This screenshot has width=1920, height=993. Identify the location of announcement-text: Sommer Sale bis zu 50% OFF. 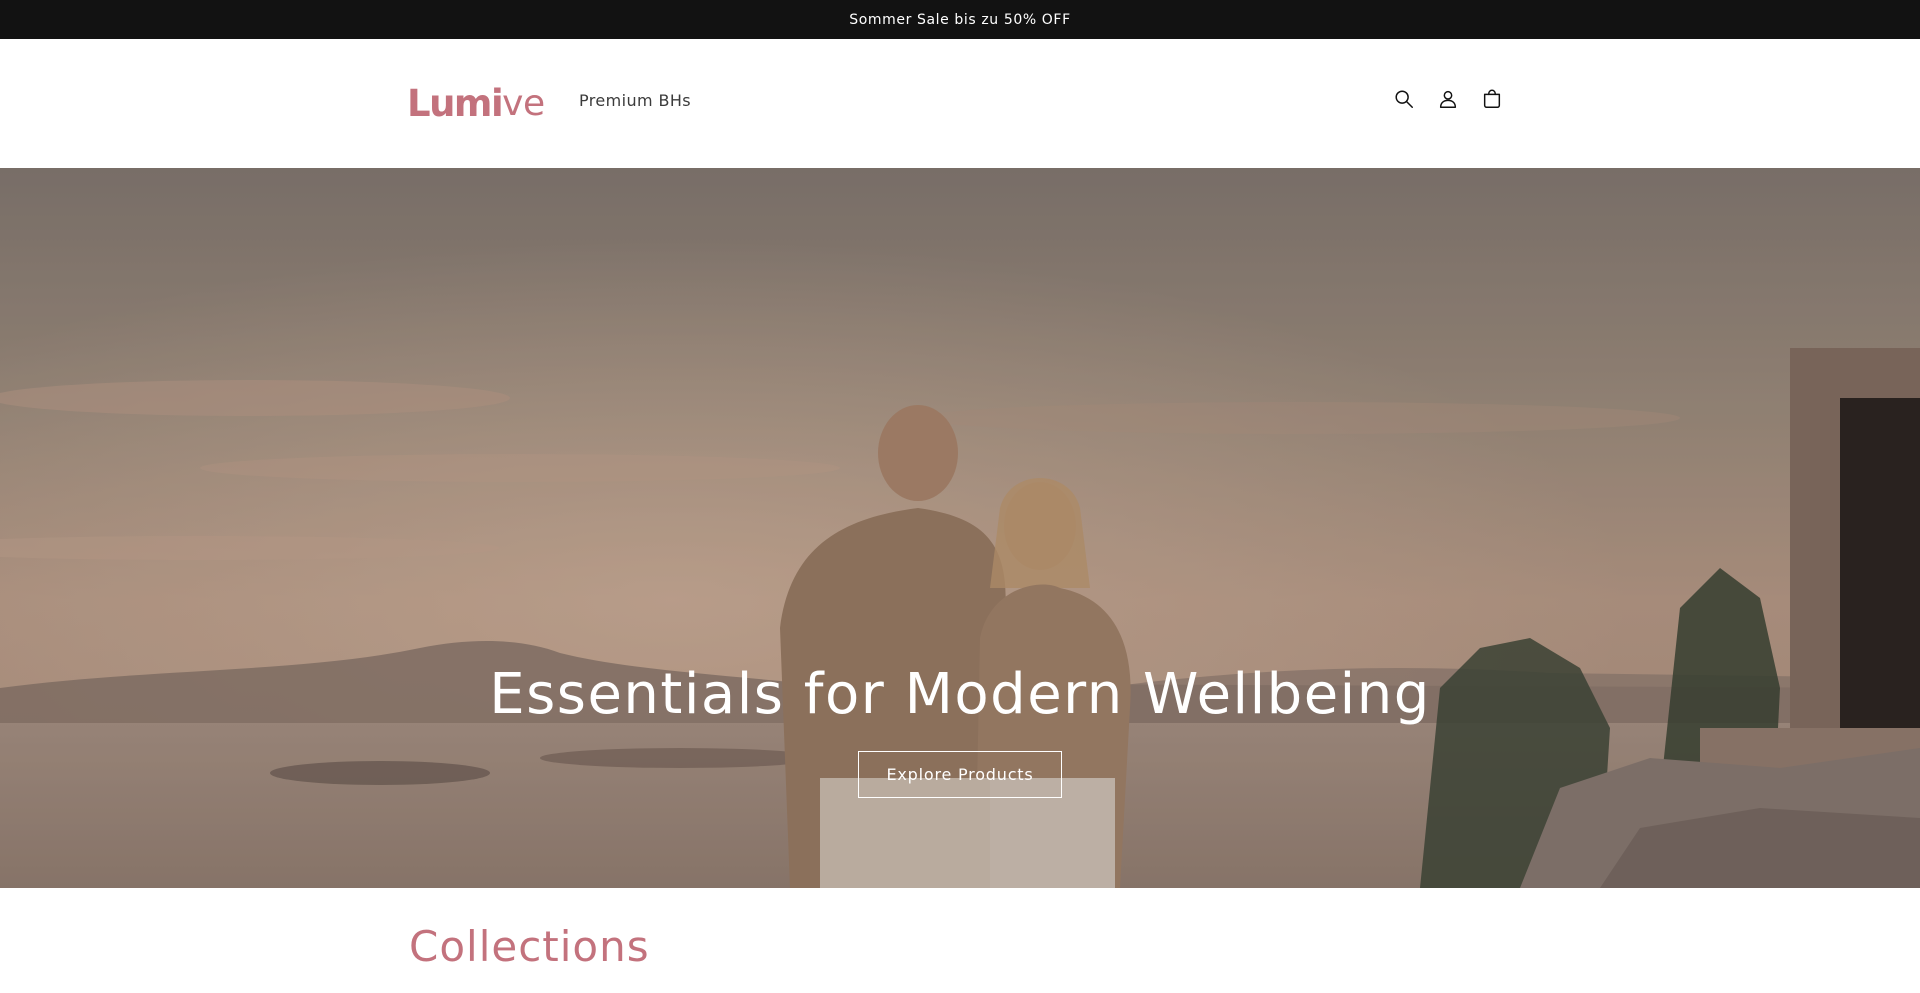
(960, 19).